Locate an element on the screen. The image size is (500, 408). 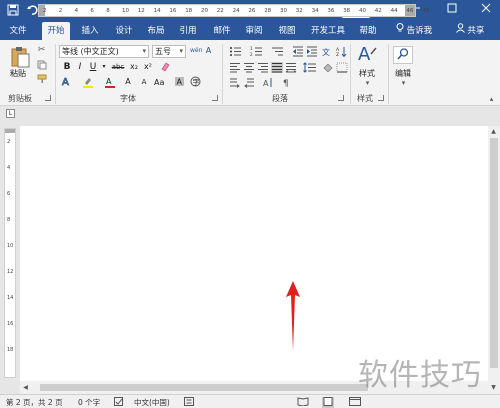
font-name-select: 等线 (中文正文) ▾ is located at coordinates (104, 51).